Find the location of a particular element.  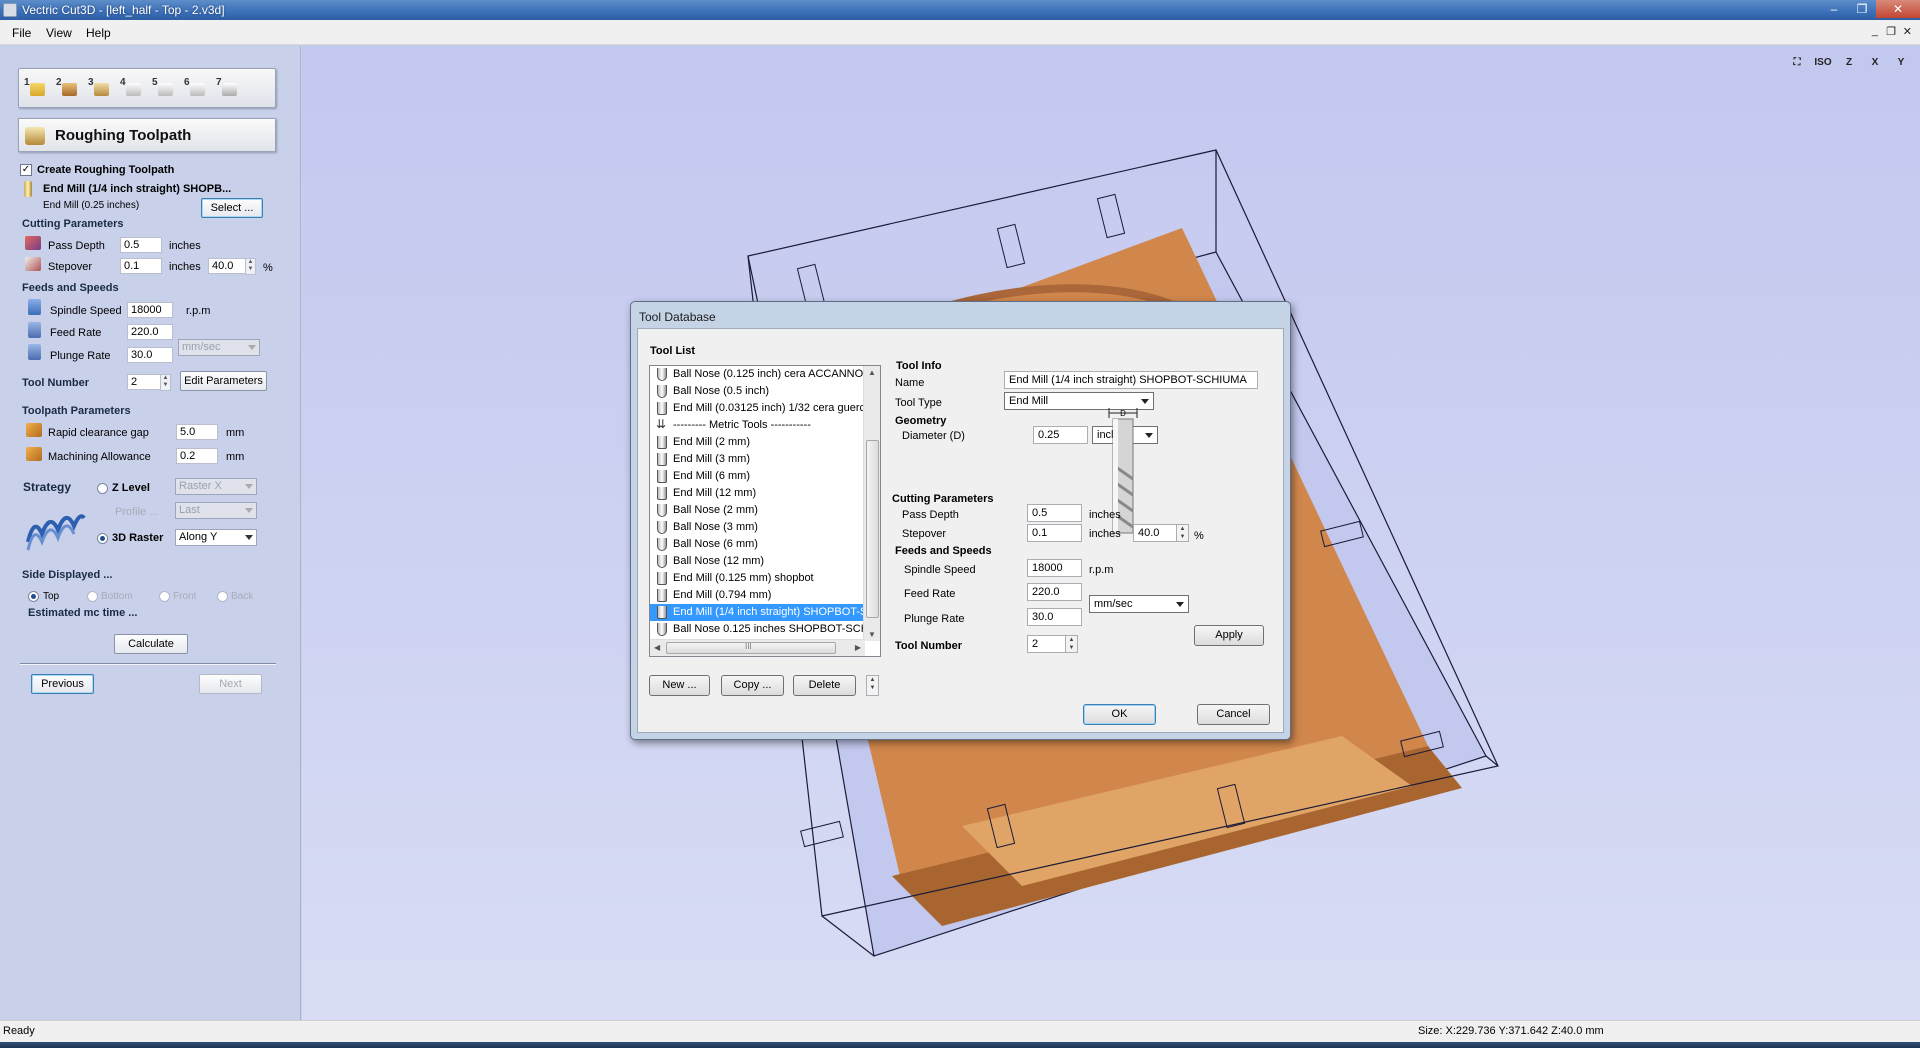

close-button: ✕ is located at coordinates (1898, 9).